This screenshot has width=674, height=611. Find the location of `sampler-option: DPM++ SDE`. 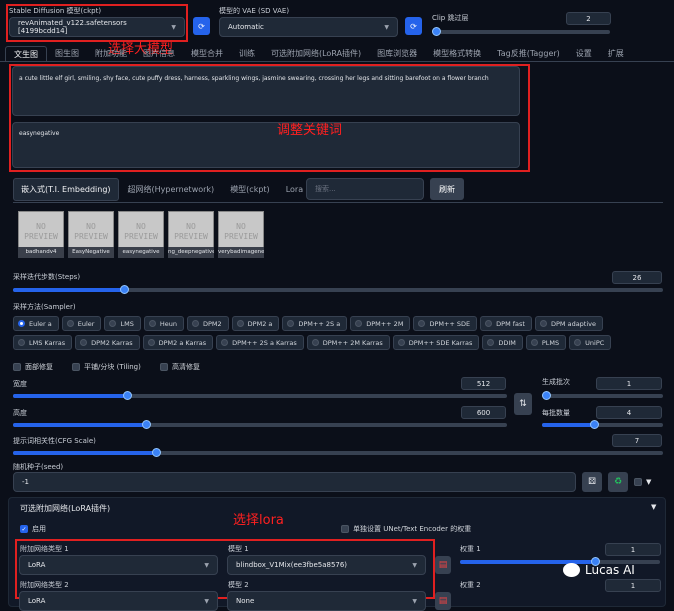

sampler-option: DPM++ SDE is located at coordinates (445, 323).